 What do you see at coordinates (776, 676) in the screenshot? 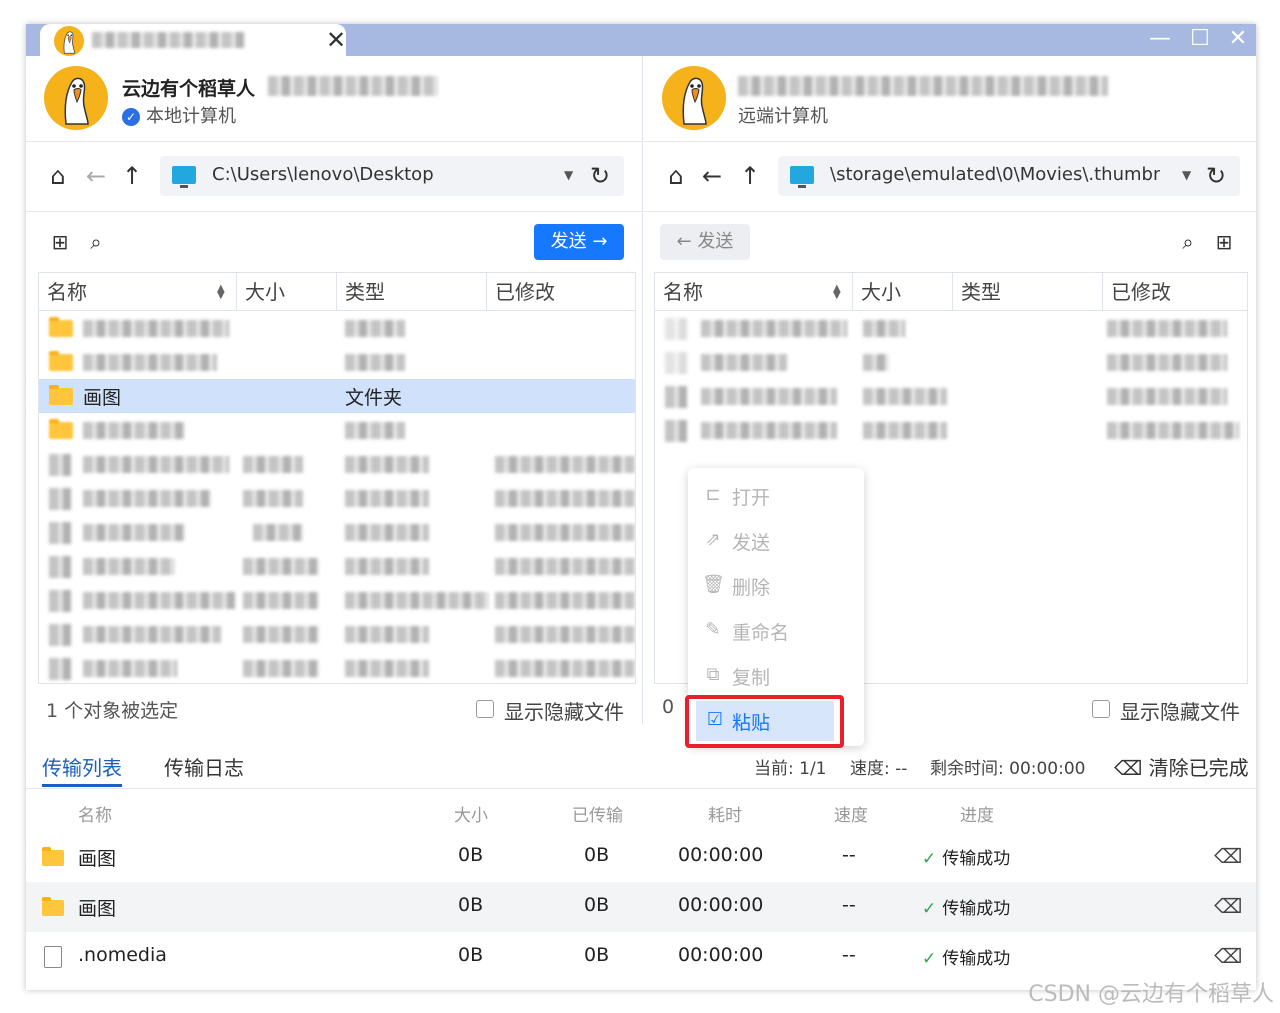
I see `menu-item-copy: ⧉ 复制` at bounding box center [776, 676].